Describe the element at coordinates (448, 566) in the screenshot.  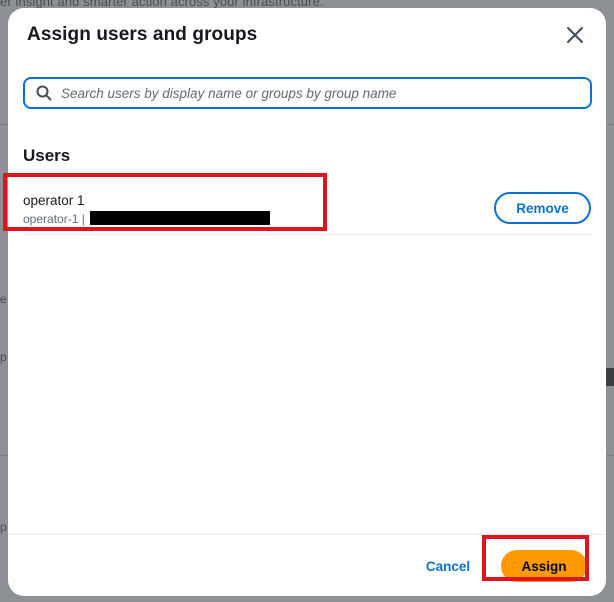
I see `cancel-button: Cancel` at that location.